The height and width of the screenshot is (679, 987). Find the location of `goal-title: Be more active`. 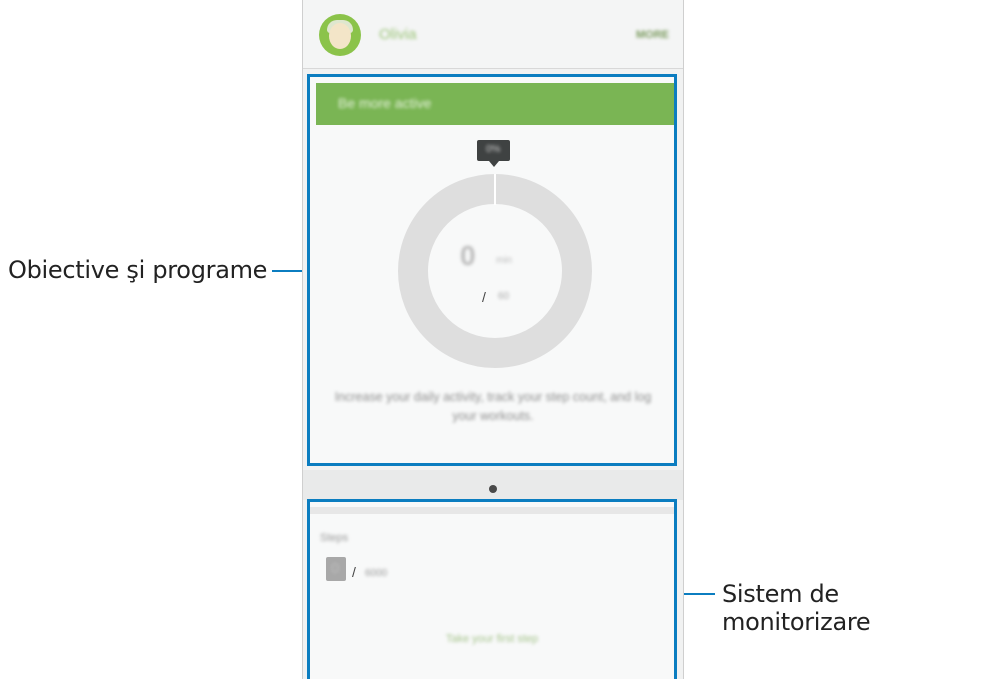

goal-title: Be more active is located at coordinates (385, 103).